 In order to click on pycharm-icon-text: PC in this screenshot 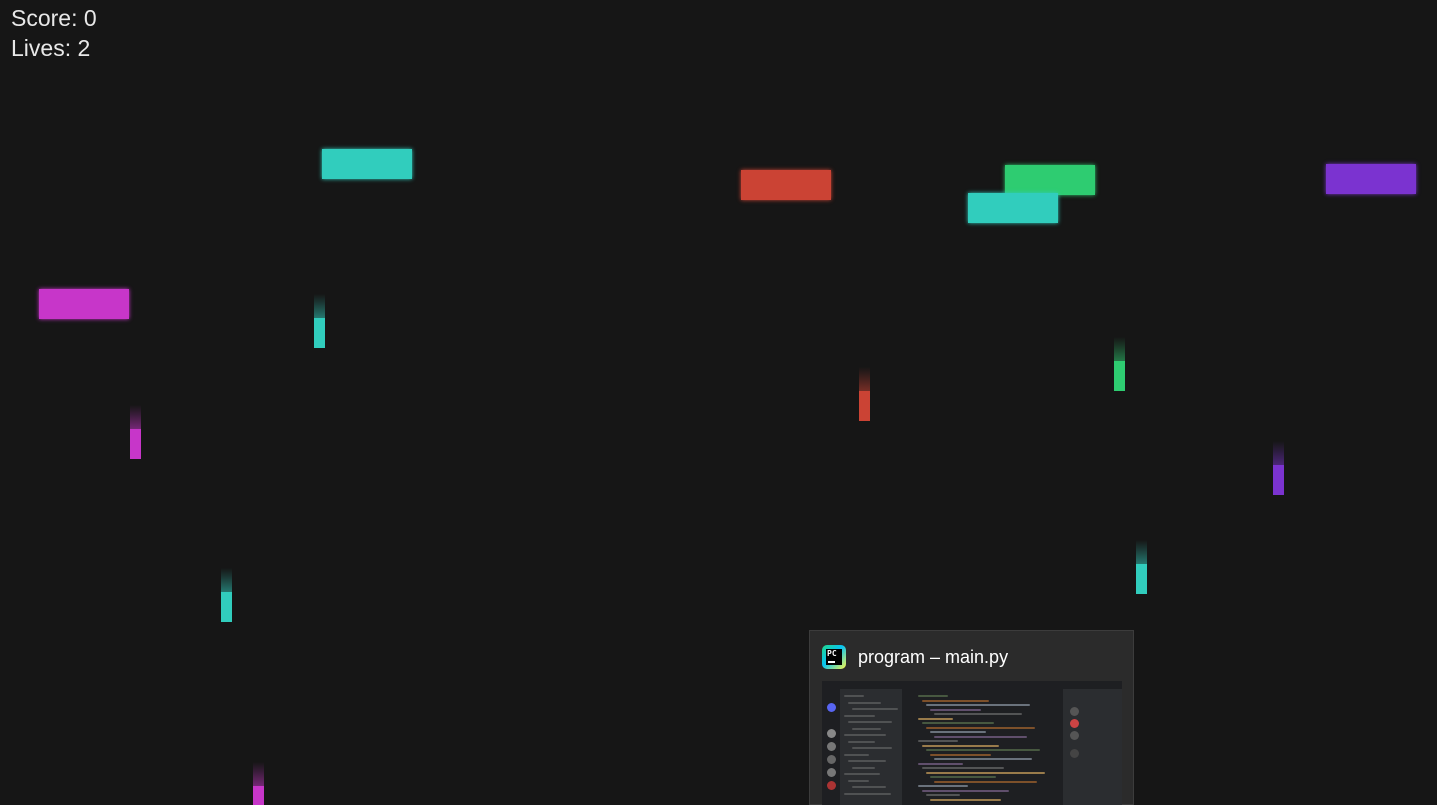, I will do `click(832, 653)`.